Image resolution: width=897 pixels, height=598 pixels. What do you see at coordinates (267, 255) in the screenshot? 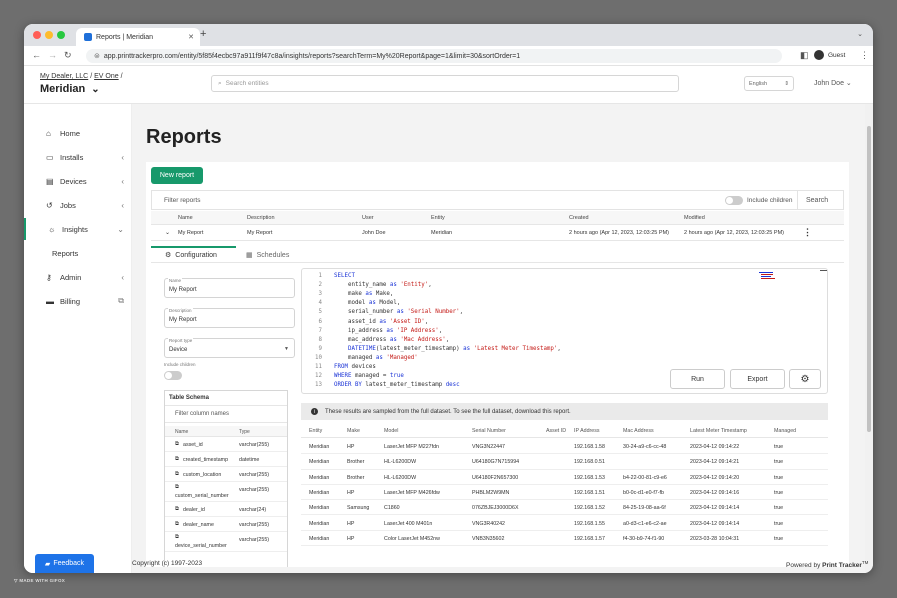
I see `tab-schedules: ▦ Schedules` at bounding box center [267, 255].